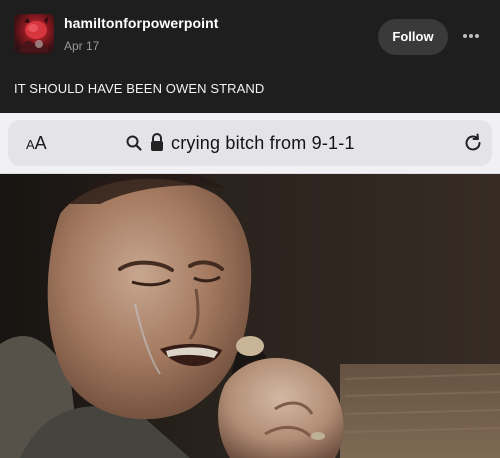  I want to click on post-caption: IT SHOULD HAVE BEEN OWEN STRAND, so click(139, 88).